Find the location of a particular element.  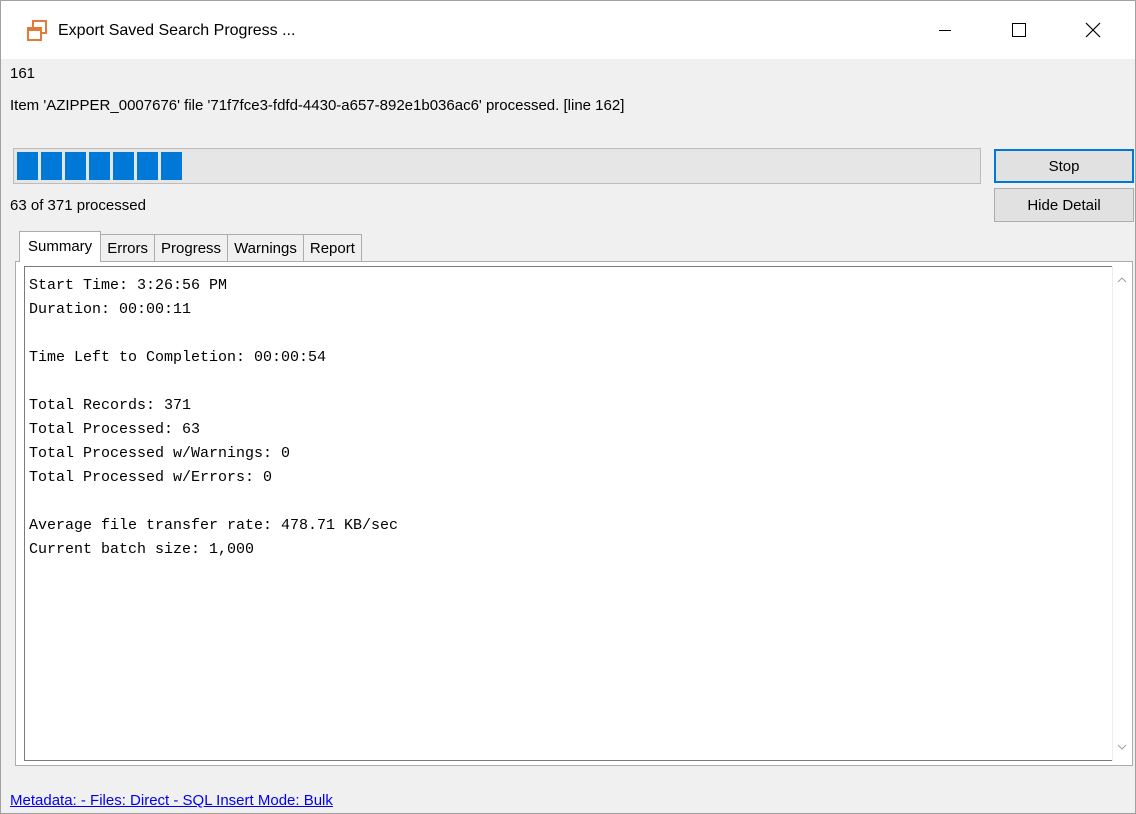

minimize-button is located at coordinates (945, 30).